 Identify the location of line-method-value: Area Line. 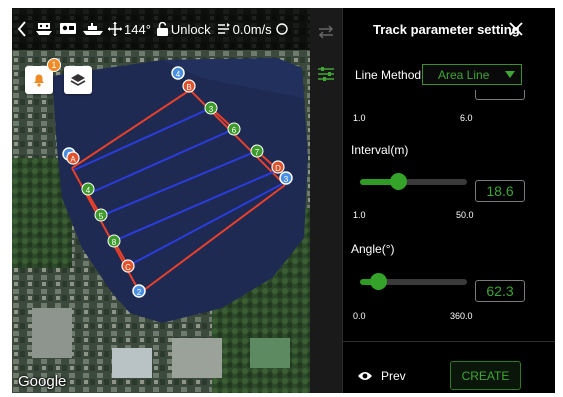
(464, 75).